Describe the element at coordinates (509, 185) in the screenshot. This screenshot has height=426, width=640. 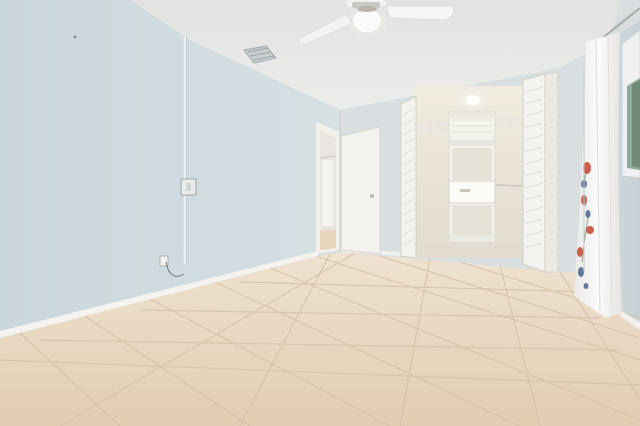
I see `closet-rod` at that location.